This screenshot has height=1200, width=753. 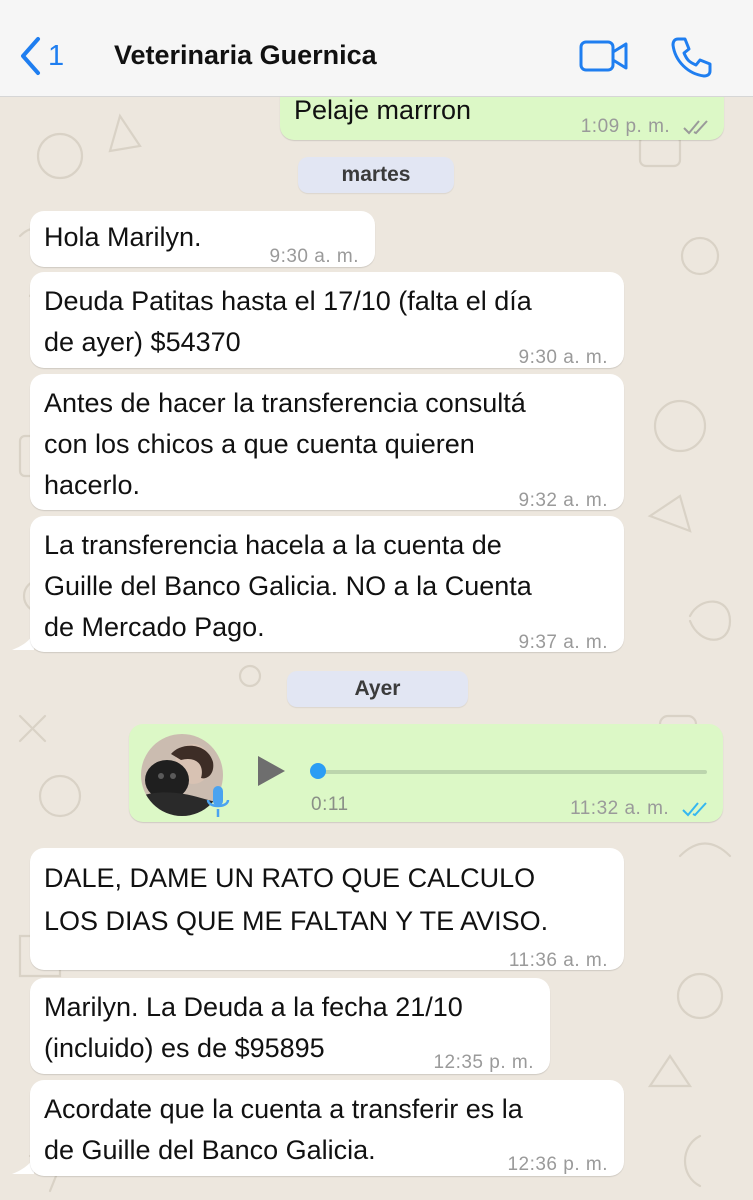 What do you see at coordinates (376, 175) in the screenshot?
I see `day-separator: martes` at bounding box center [376, 175].